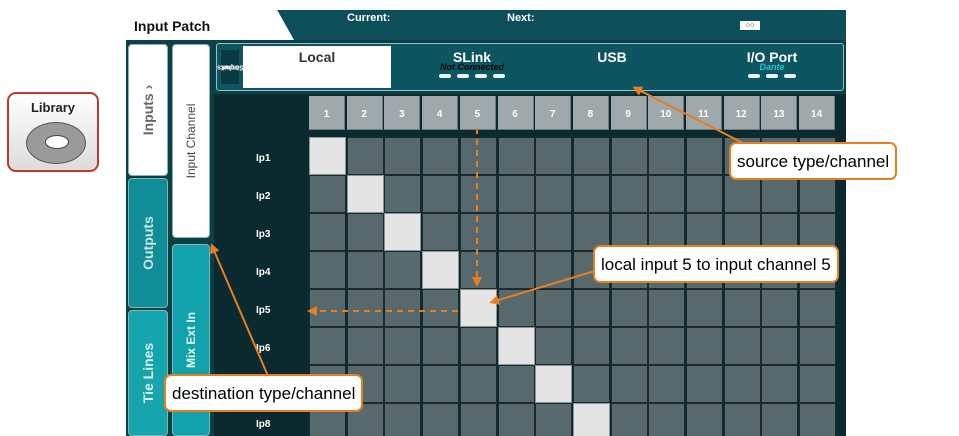 The height and width of the screenshot is (436, 959). What do you see at coordinates (53, 107) in the screenshot?
I see `library-label: Library` at bounding box center [53, 107].